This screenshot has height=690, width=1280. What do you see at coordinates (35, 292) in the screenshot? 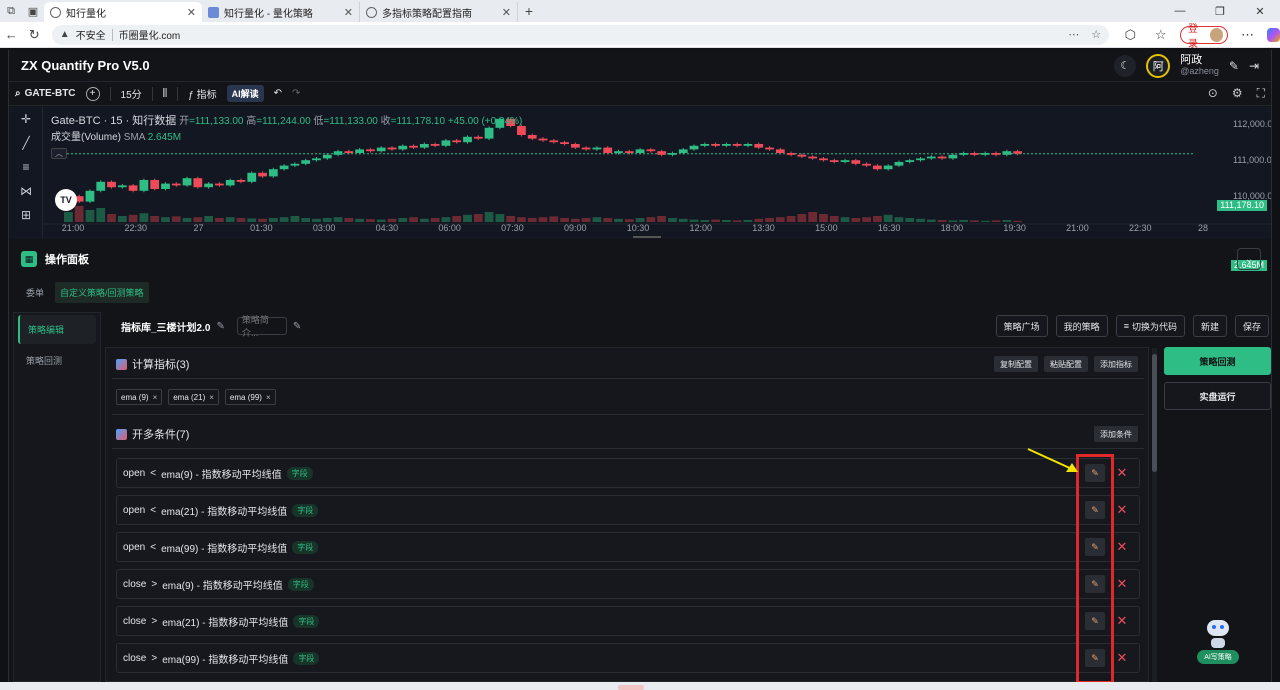
I see `tab-orders: 委单` at bounding box center [35, 292].